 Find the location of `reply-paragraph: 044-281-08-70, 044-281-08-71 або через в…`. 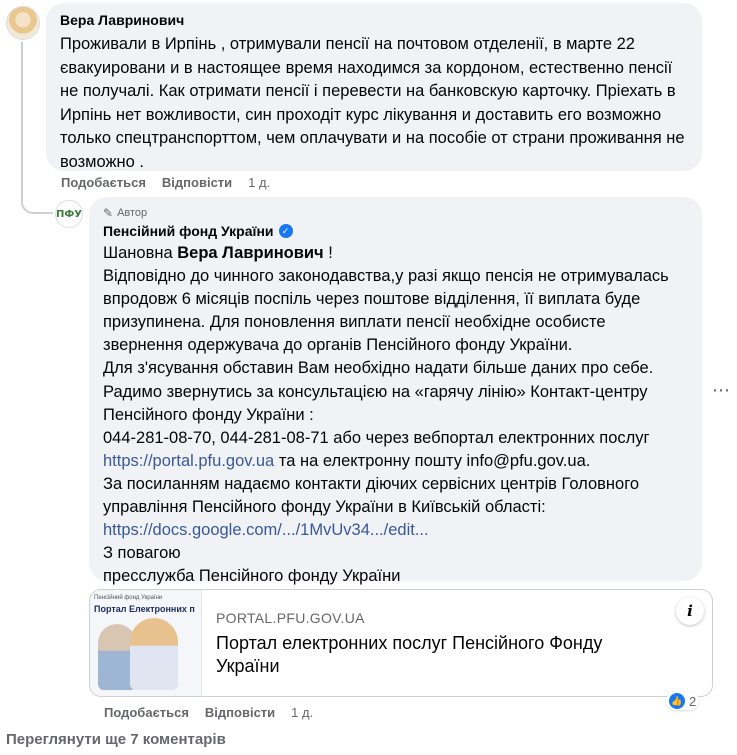

reply-paragraph: 044-281-08-70, 044-281-08-71 або через в… is located at coordinates (376, 449).